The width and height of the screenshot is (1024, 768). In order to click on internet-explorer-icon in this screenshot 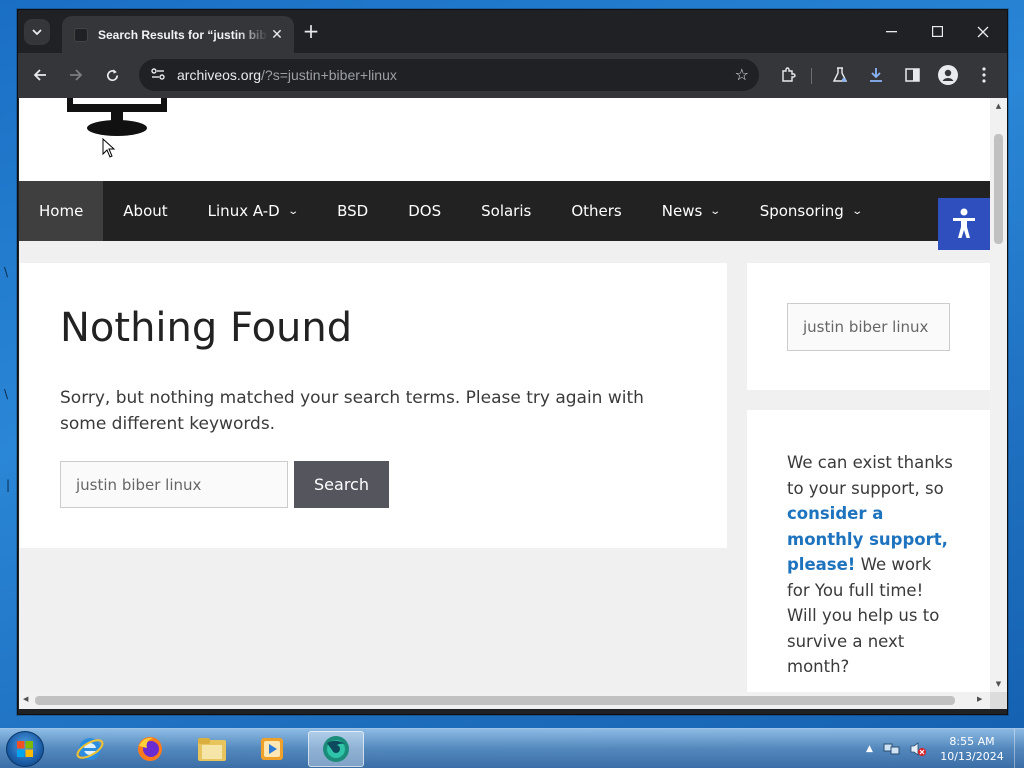, I will do `click(90, 749)`.